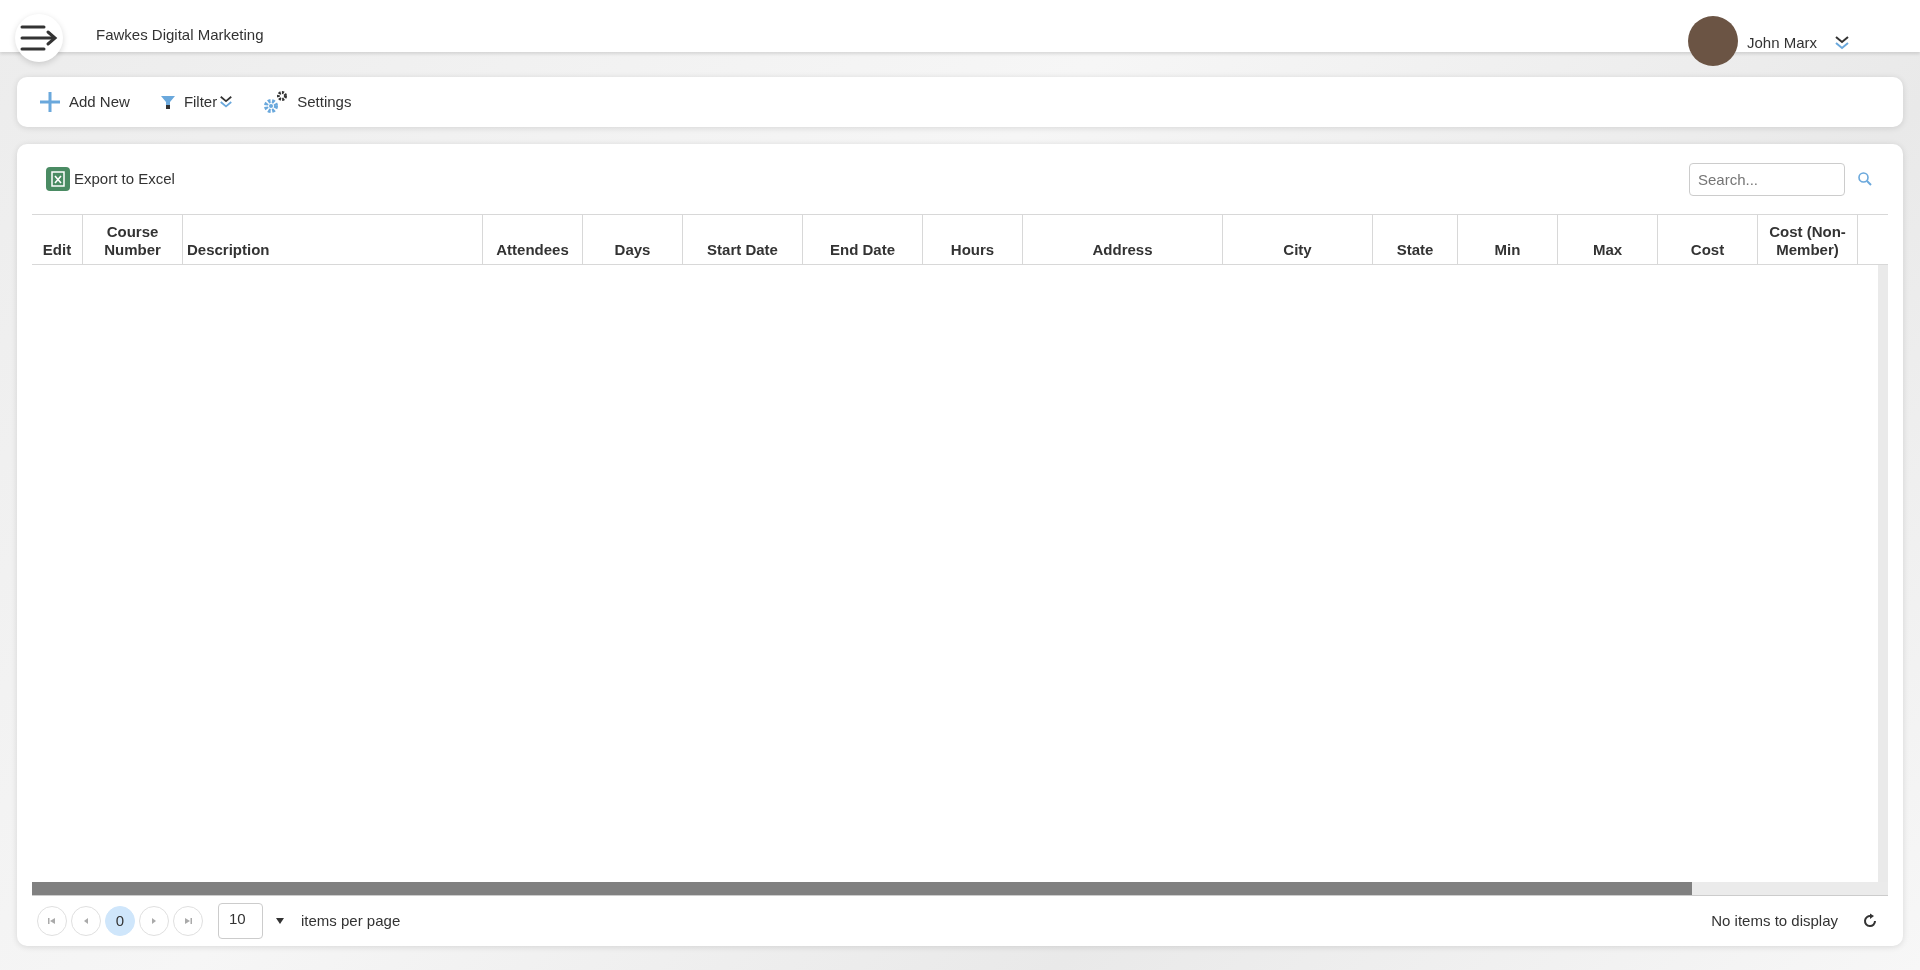 The height and width of the screenshot is (970, 1920). Describe the element at coordinates (1807, 239) in the screenshot. I see `column-header: Cost (Non-Member)` at that location.